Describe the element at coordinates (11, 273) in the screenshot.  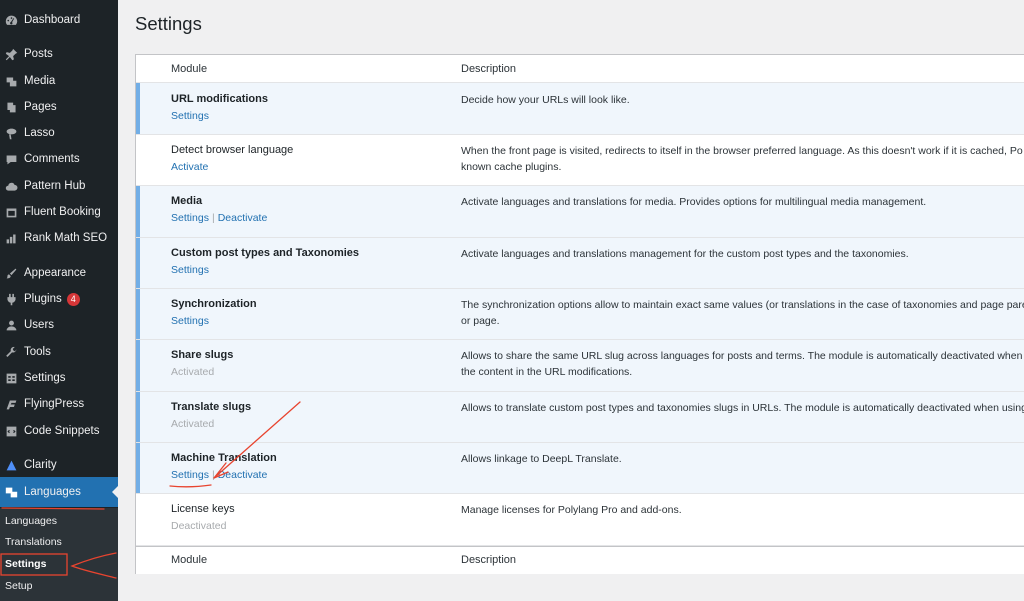
I see `paintbrush-icon` at that location.